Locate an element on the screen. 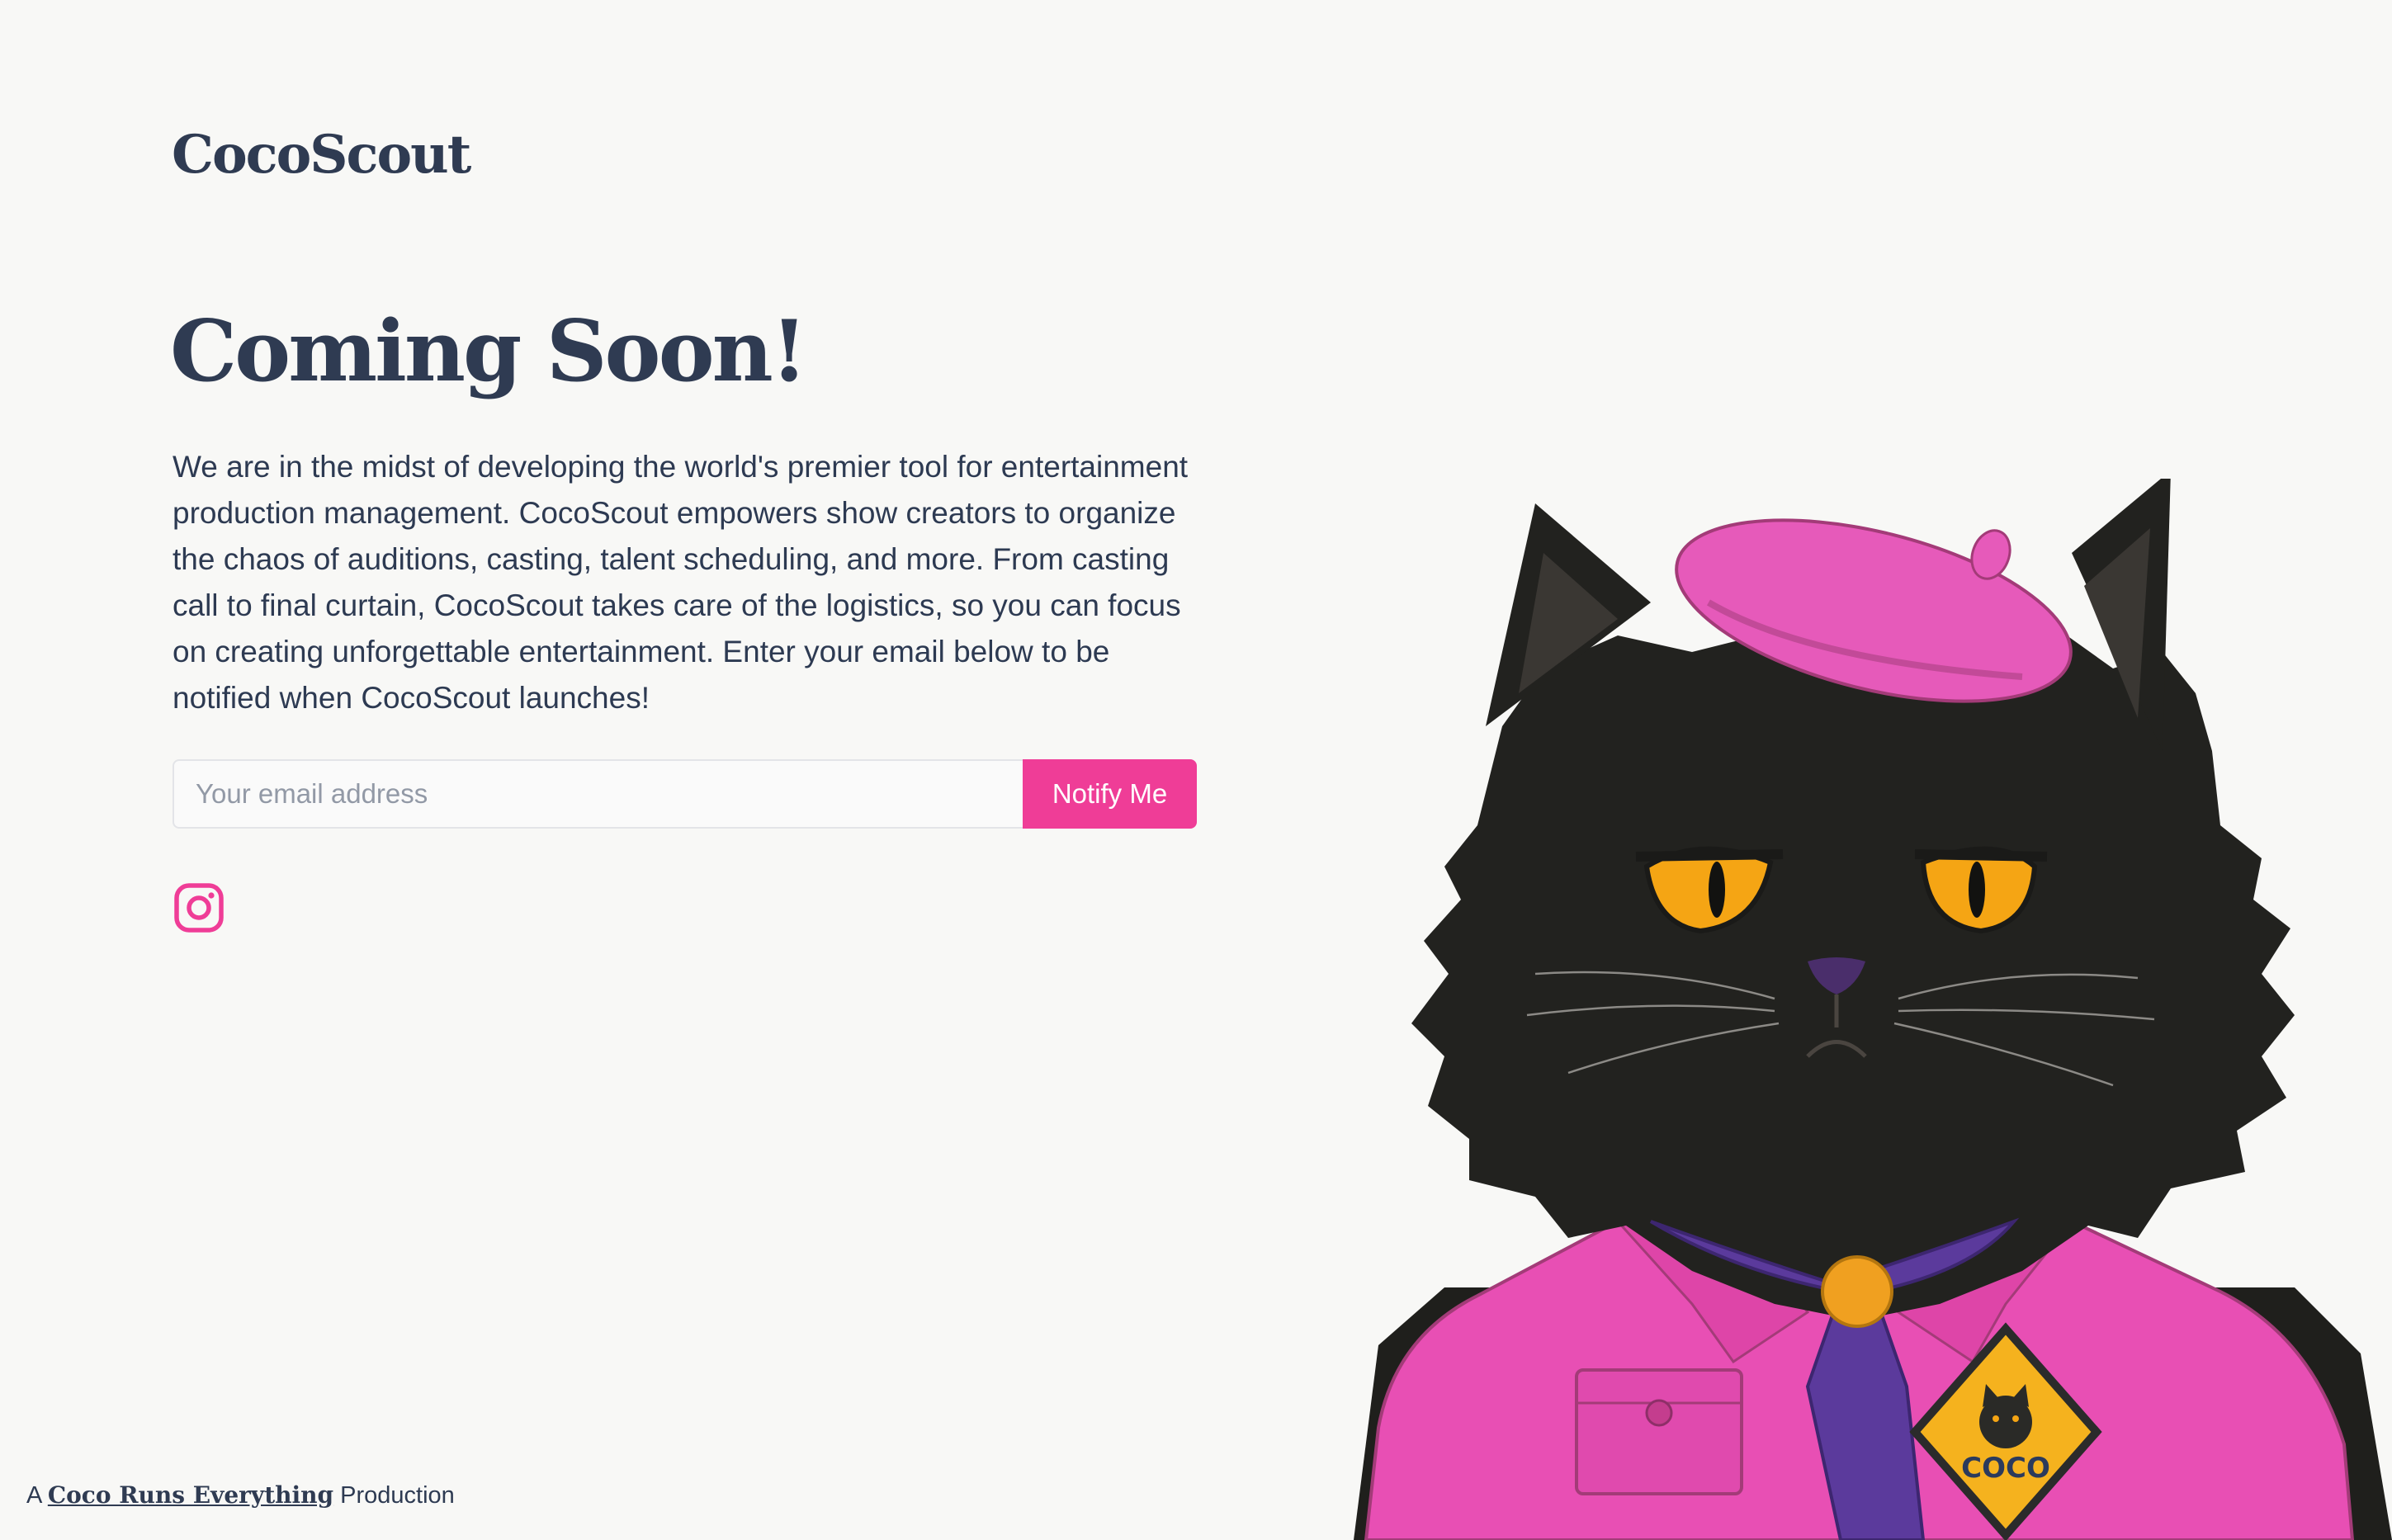  footer-credit: A Coco Runs Everything Production is located at coordinates (240, 1495).